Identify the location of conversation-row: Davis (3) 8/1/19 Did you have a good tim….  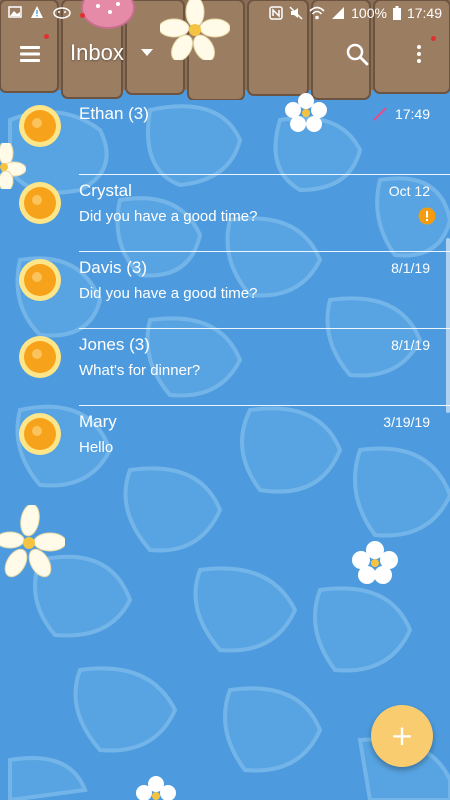
(225, 290).